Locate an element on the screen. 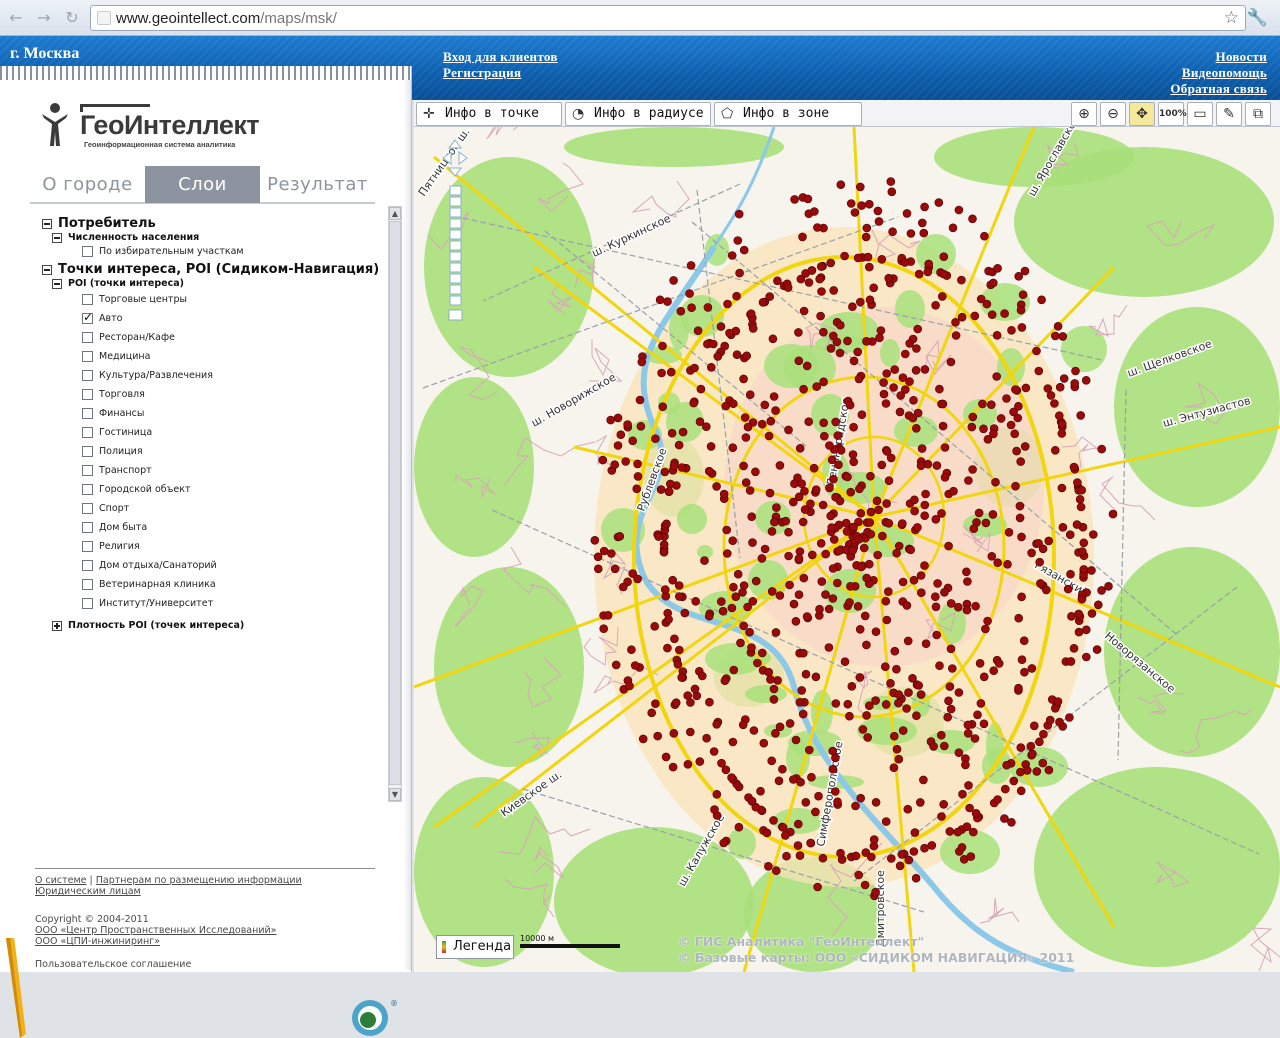 The height and width of the screenshot is (1038, 1280). tree-group-consumer: Потребитель is located at coordinates (99, 223).